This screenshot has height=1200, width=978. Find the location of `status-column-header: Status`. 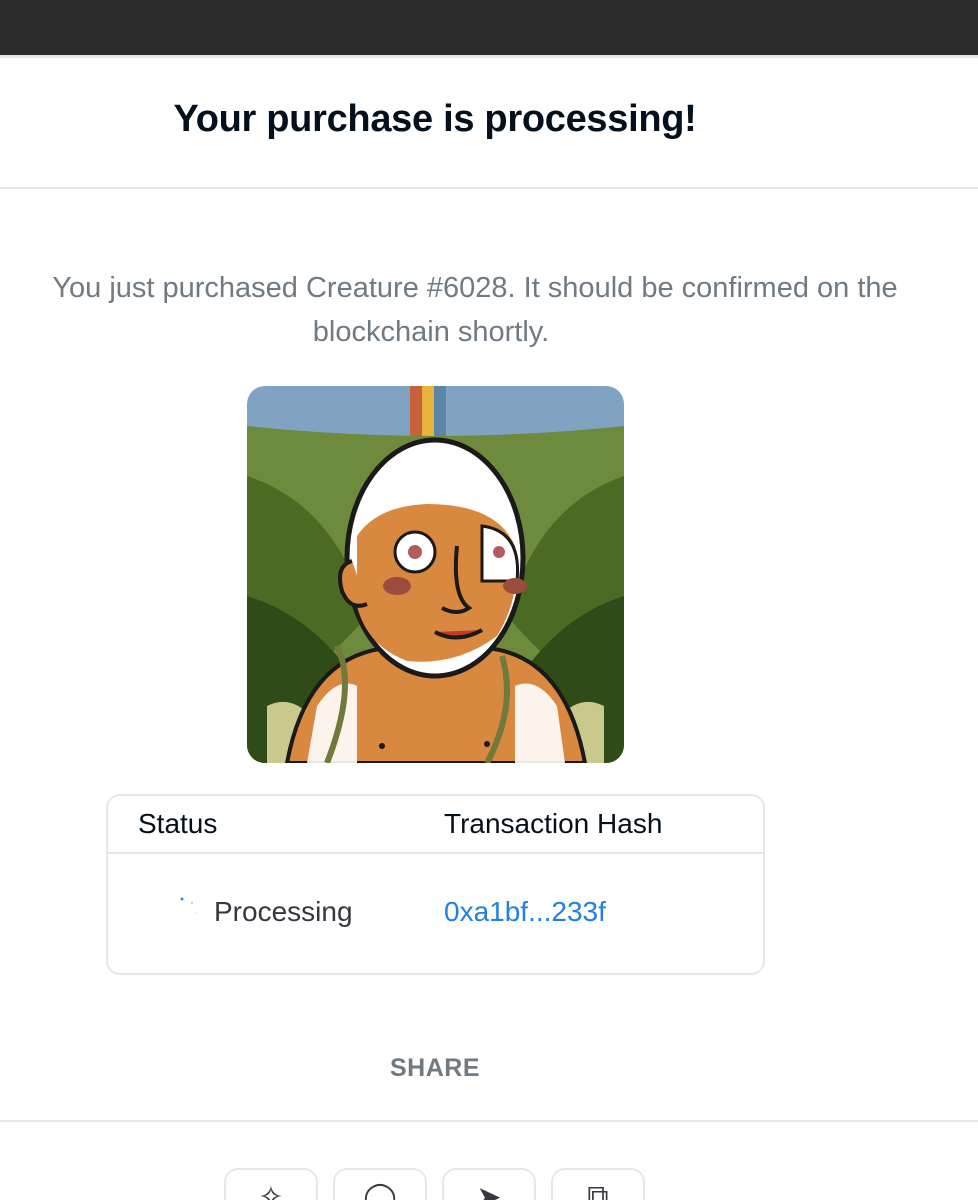

status-column-header: Status is located at coordinates (178, 823).